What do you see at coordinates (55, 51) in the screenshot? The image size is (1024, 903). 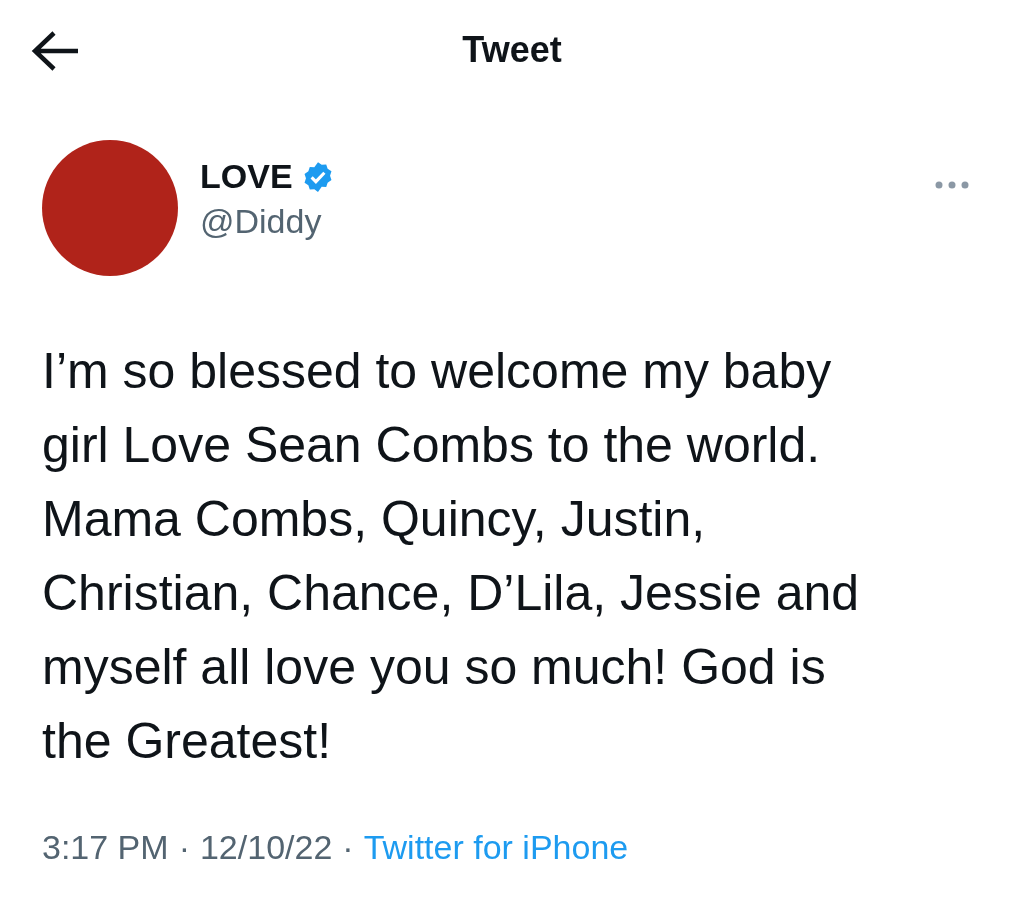 I see `back-arrow-icon` at bounding box center [55, 51].